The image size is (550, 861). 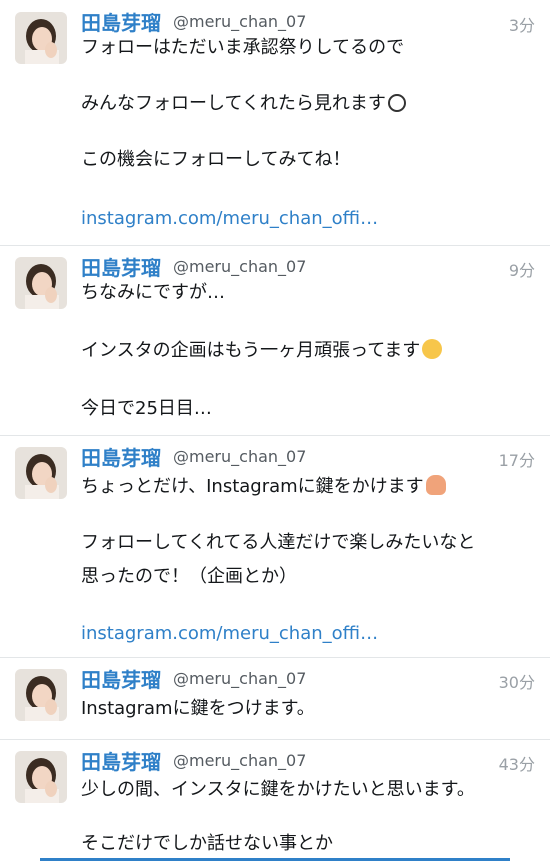 I want to click on tweet-timestamp: 43分, so click(x=516, y=764).